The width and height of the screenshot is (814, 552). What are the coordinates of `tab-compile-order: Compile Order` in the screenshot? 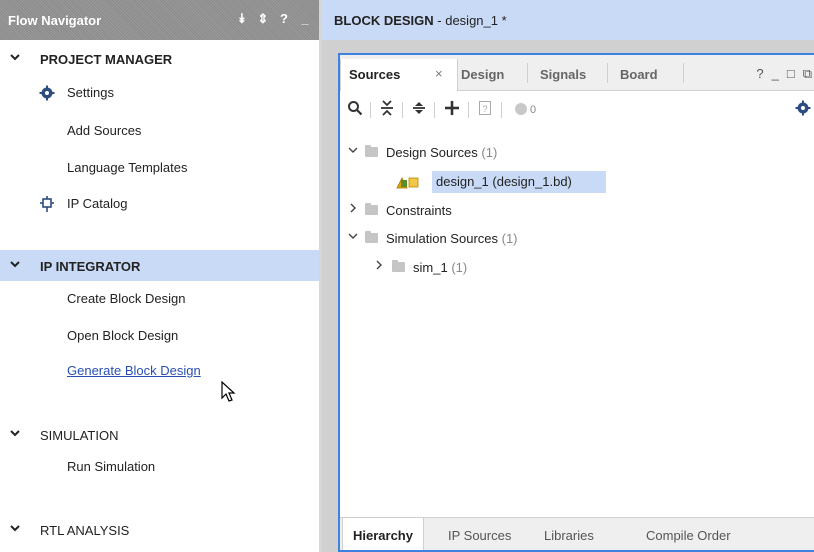 It's located at (688, 534).